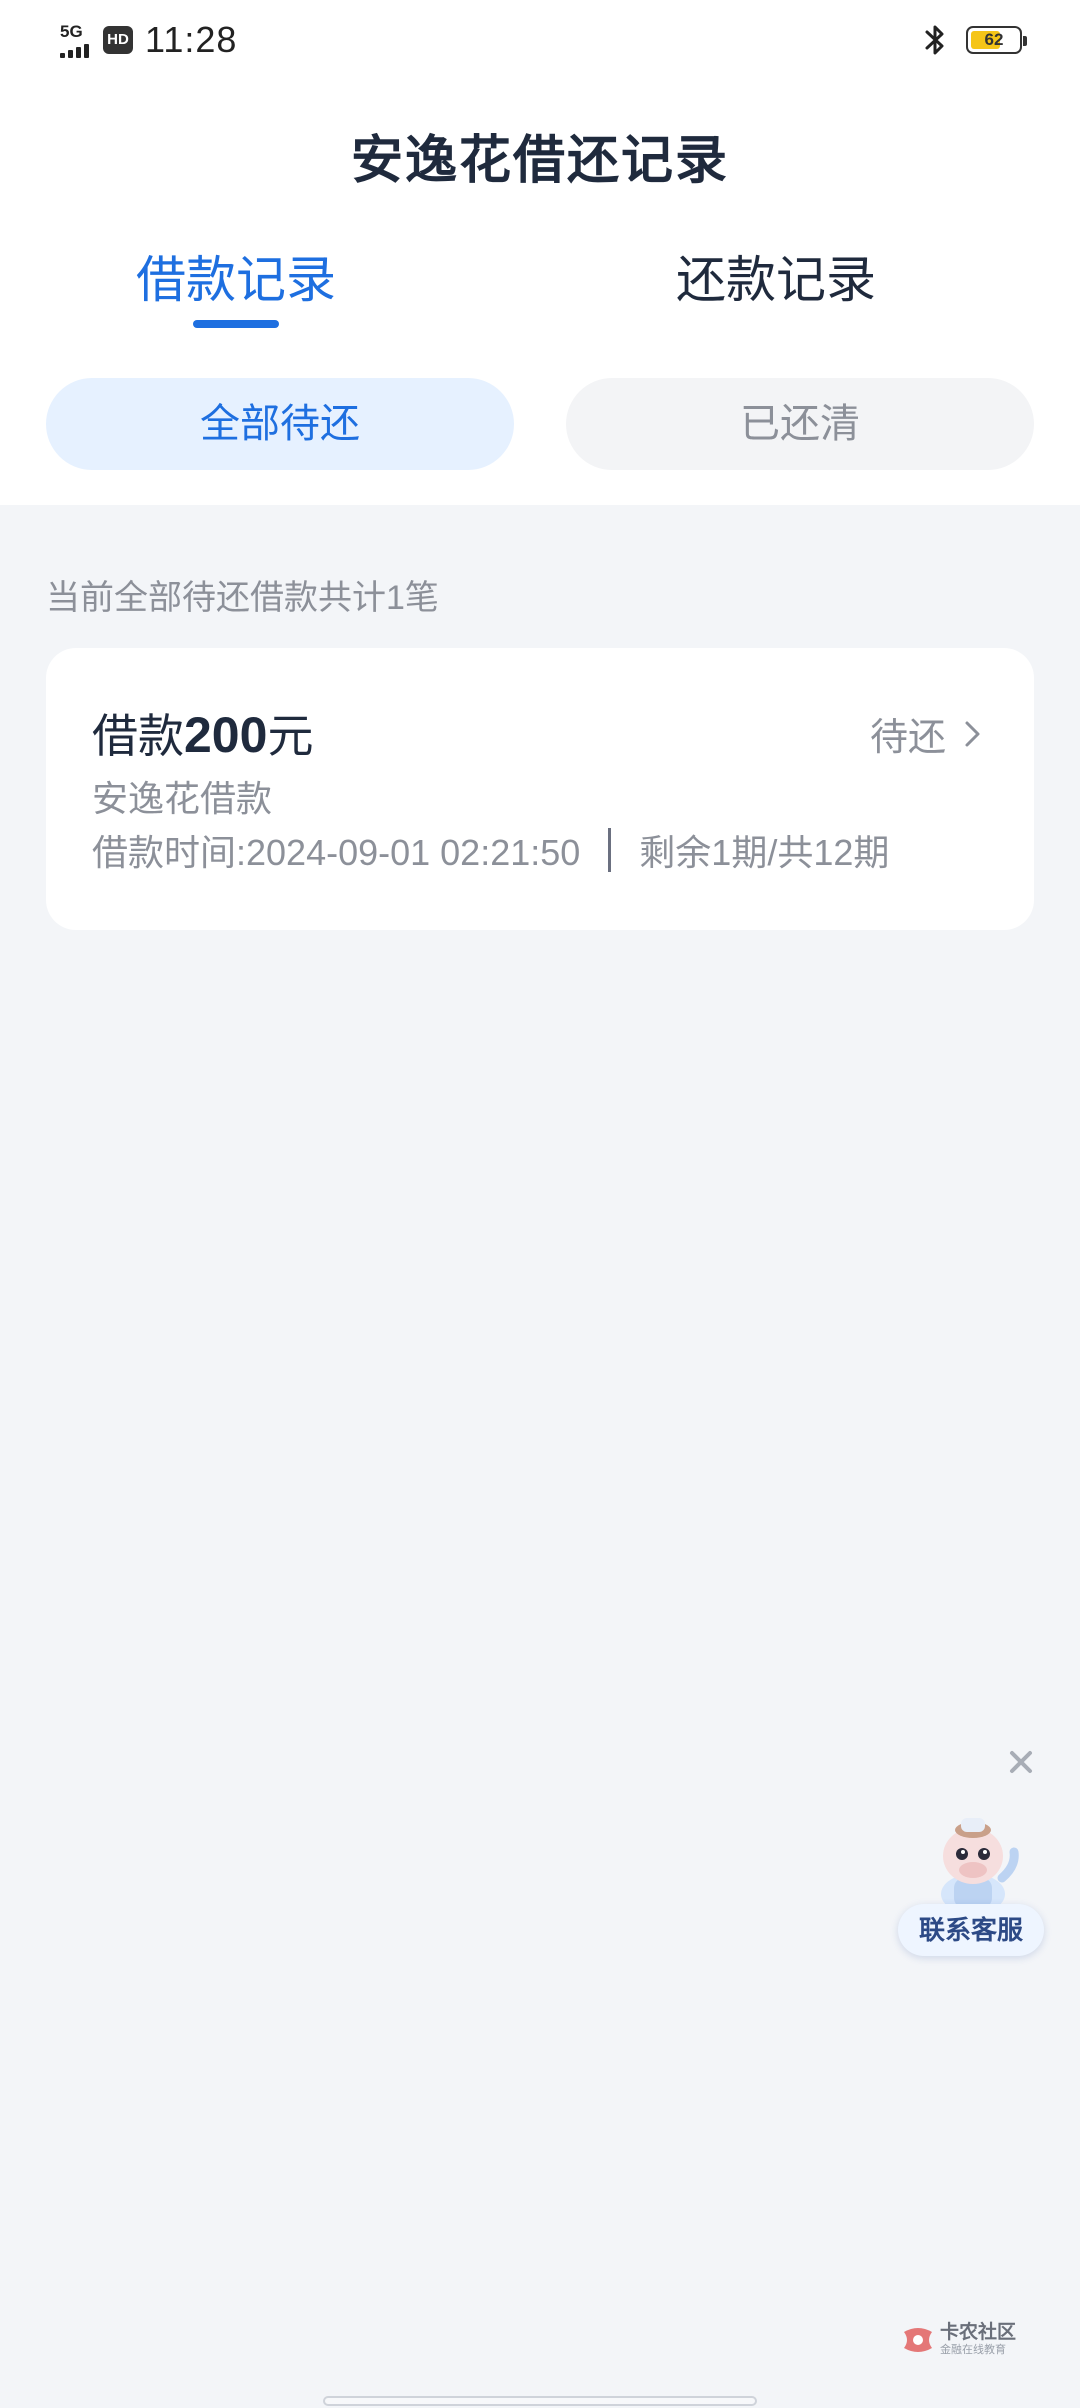  What do you see at coordinates (540, 2401) in the screenshot?
I see `home-indicator` at bounding box center [540, 2401].